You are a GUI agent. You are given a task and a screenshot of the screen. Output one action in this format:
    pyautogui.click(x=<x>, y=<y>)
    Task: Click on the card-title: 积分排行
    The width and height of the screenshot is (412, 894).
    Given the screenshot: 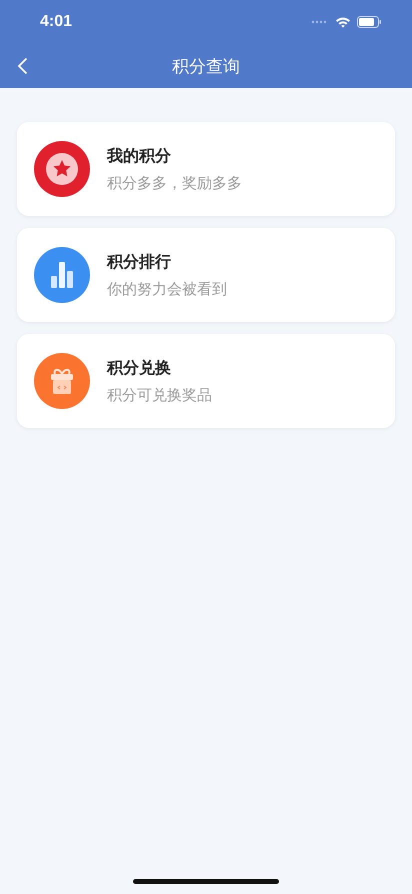 What is the action you would take?
    pyautogui.click(x=139, y=262)
    